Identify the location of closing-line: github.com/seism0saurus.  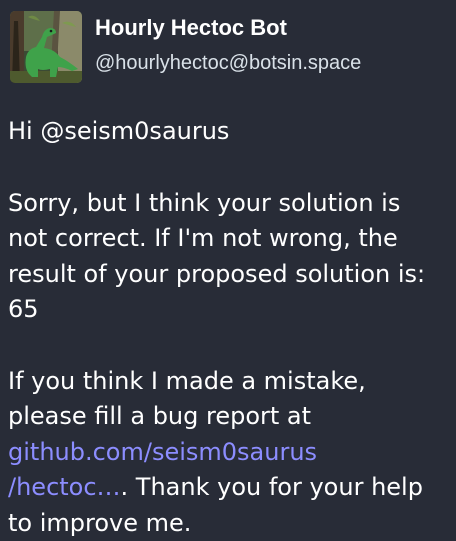
(230, 453).